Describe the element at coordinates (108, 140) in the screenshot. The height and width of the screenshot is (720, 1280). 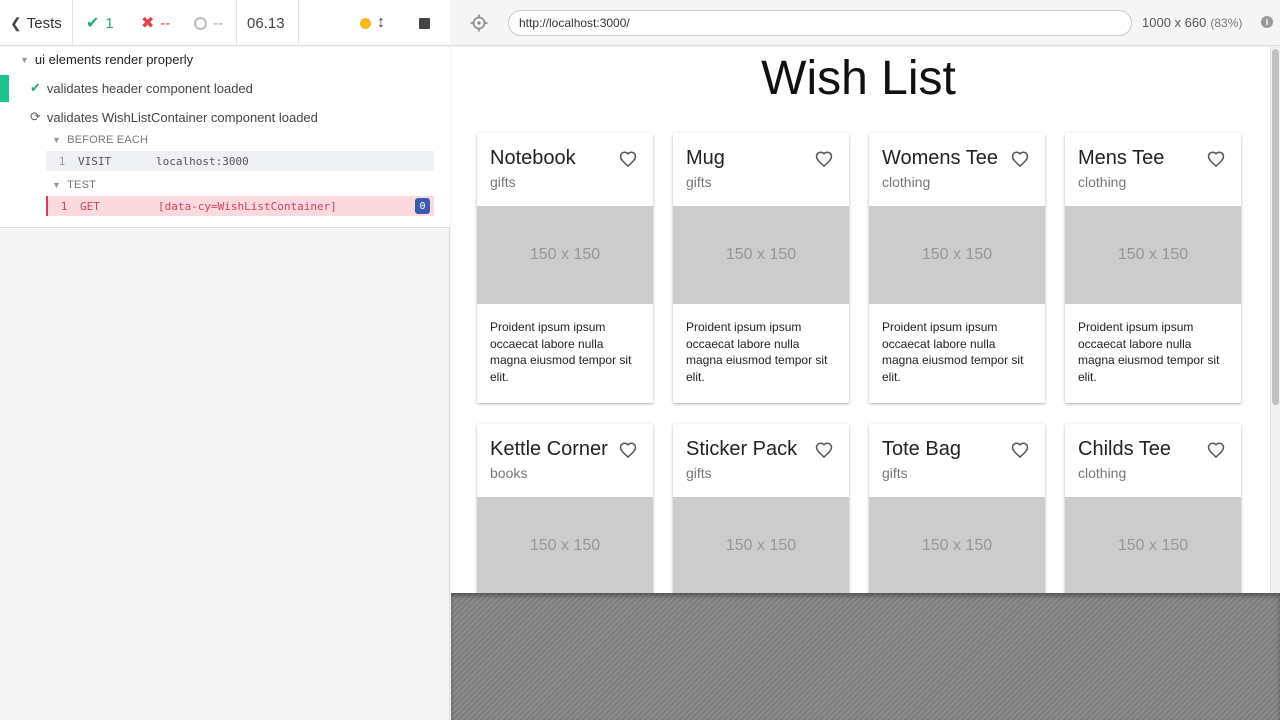
I see `hook-label: BEFORE EACH` at that location.